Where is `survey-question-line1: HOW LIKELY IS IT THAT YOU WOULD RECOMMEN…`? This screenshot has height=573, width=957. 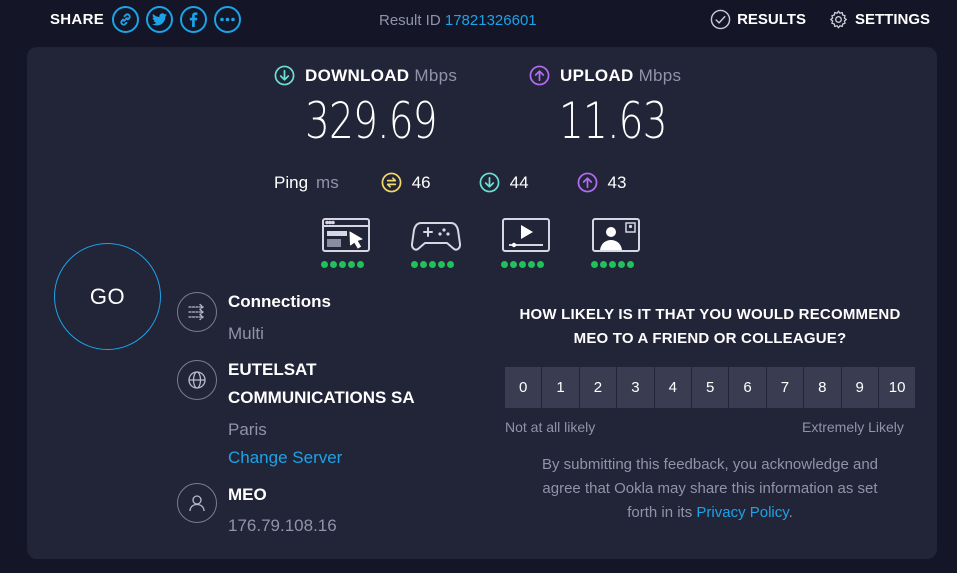 survey-question-line1: HOW LIKELY IS IT THAT YOU WOULD RECOMMEN… is located at coordinates (710, 314).